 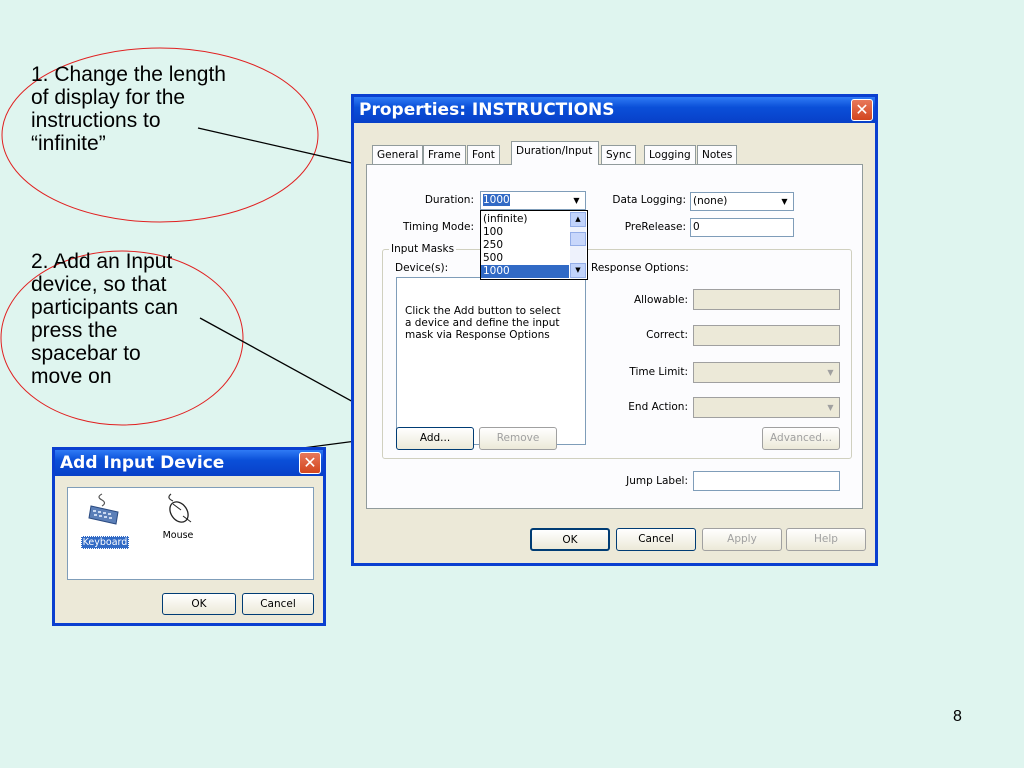 I want to click on duration-select: 1000 ▼, so click(x=533, y=200).